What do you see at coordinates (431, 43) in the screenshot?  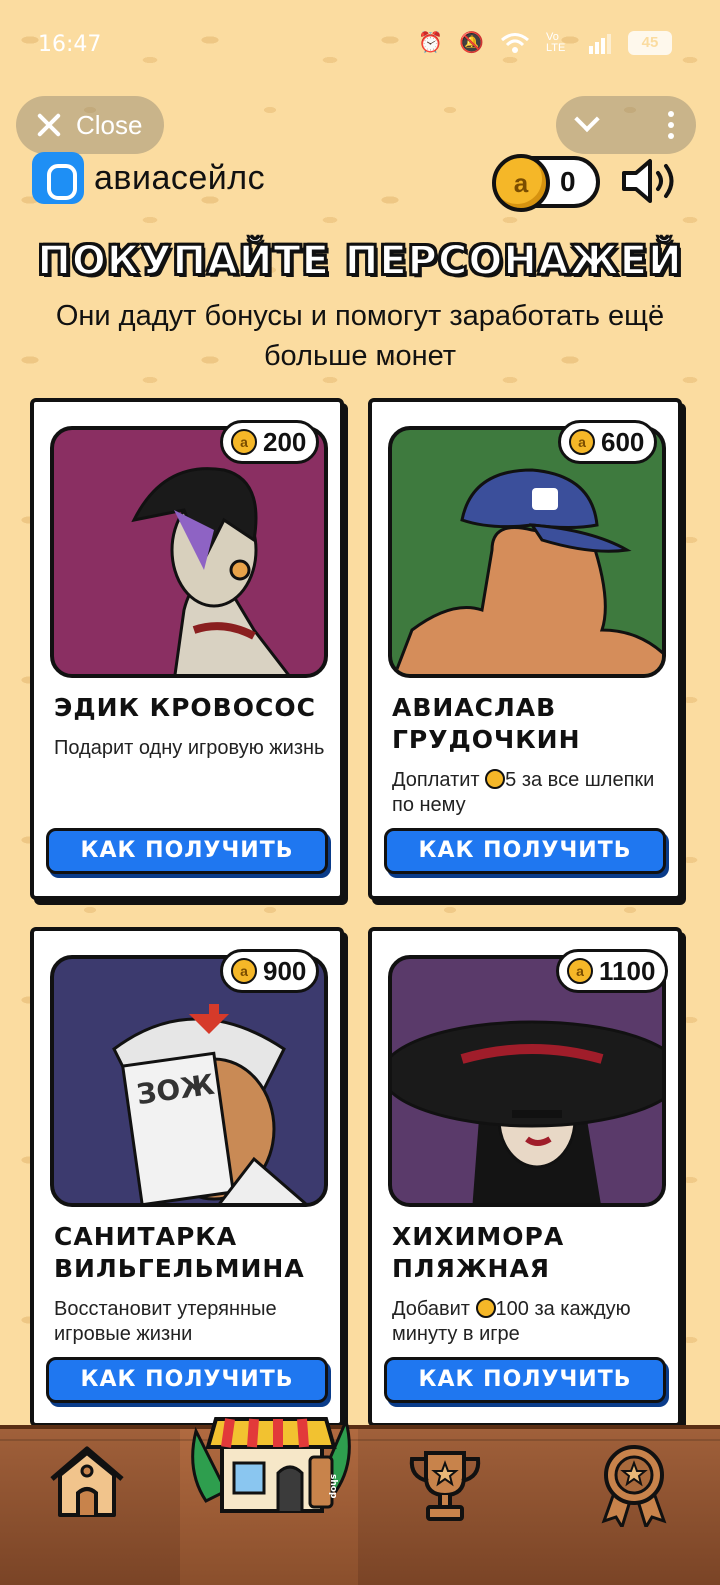 I see `alarm-icon: ⏰` at bounding box center [431, 43].